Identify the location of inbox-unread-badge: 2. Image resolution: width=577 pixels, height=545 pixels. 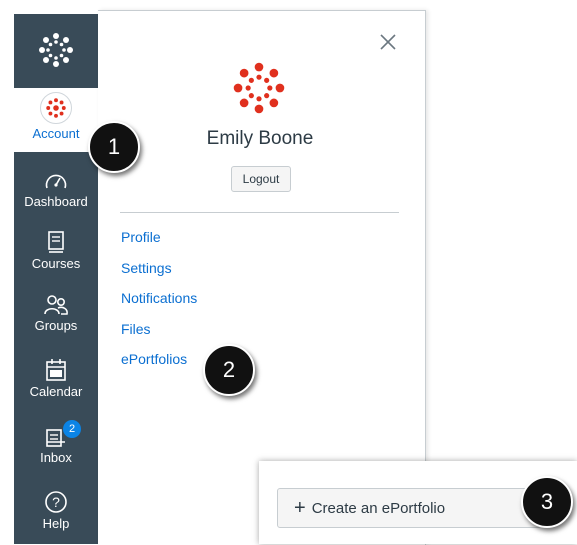
(72, 429).